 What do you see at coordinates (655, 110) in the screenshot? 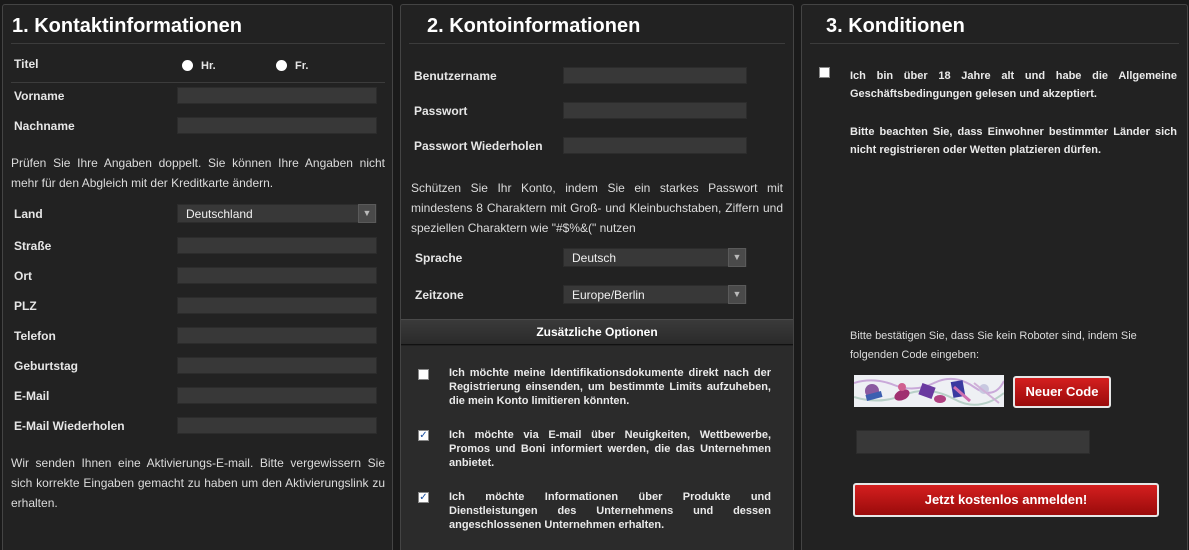
I see `password-input` at bounding box center [655, 110].